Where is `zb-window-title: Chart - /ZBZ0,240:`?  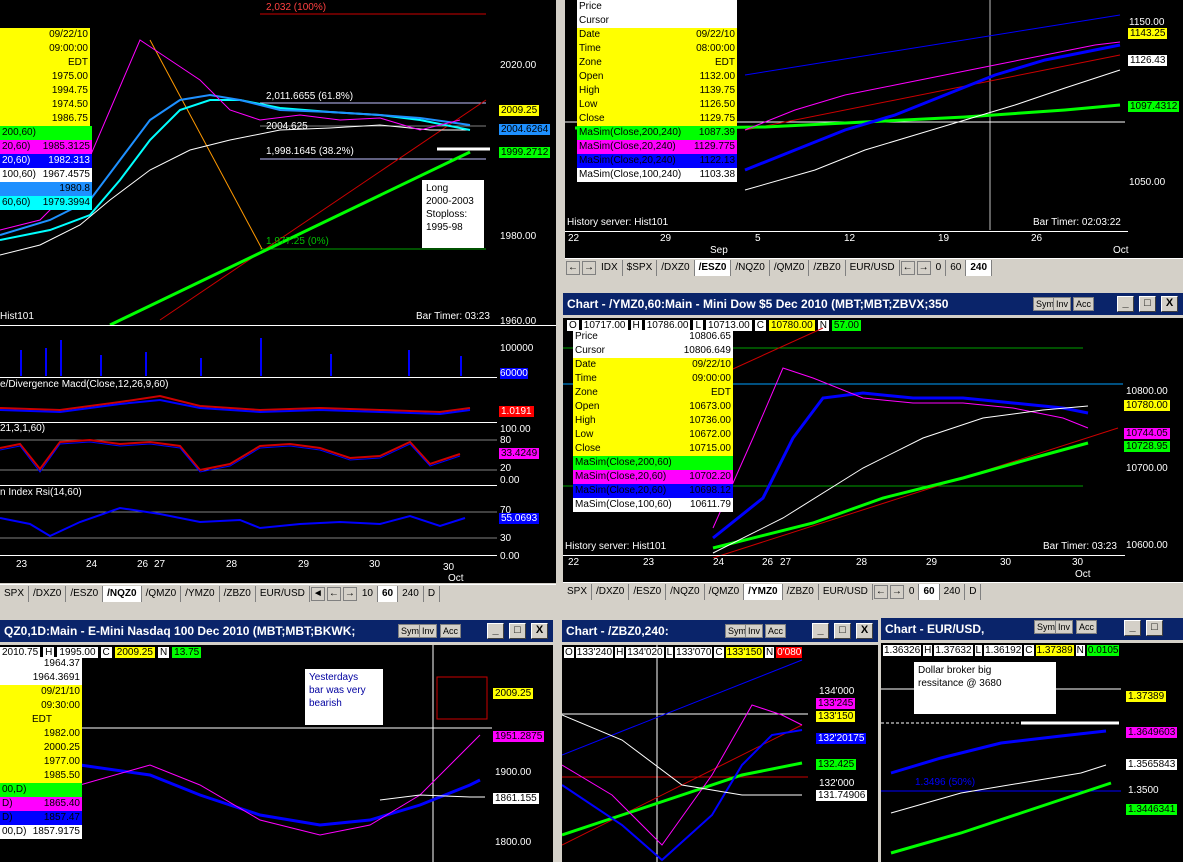
zb-window-title: Chart - /ZBZ0,240: is located at coordinates (720, 631).